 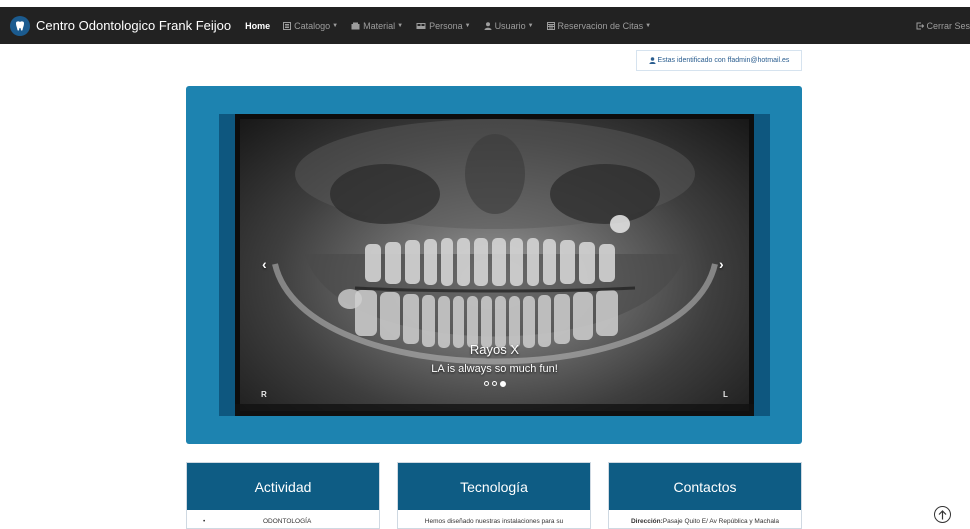 I want to click on xray-mark-left: L, so click(x=725, y=394).